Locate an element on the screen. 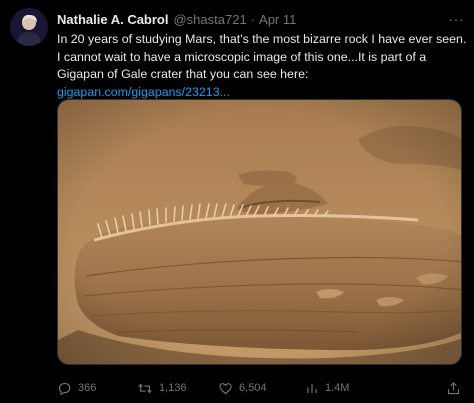 The image size is (474, 403). reply-button: 366 is located at coordinates (97, 388).